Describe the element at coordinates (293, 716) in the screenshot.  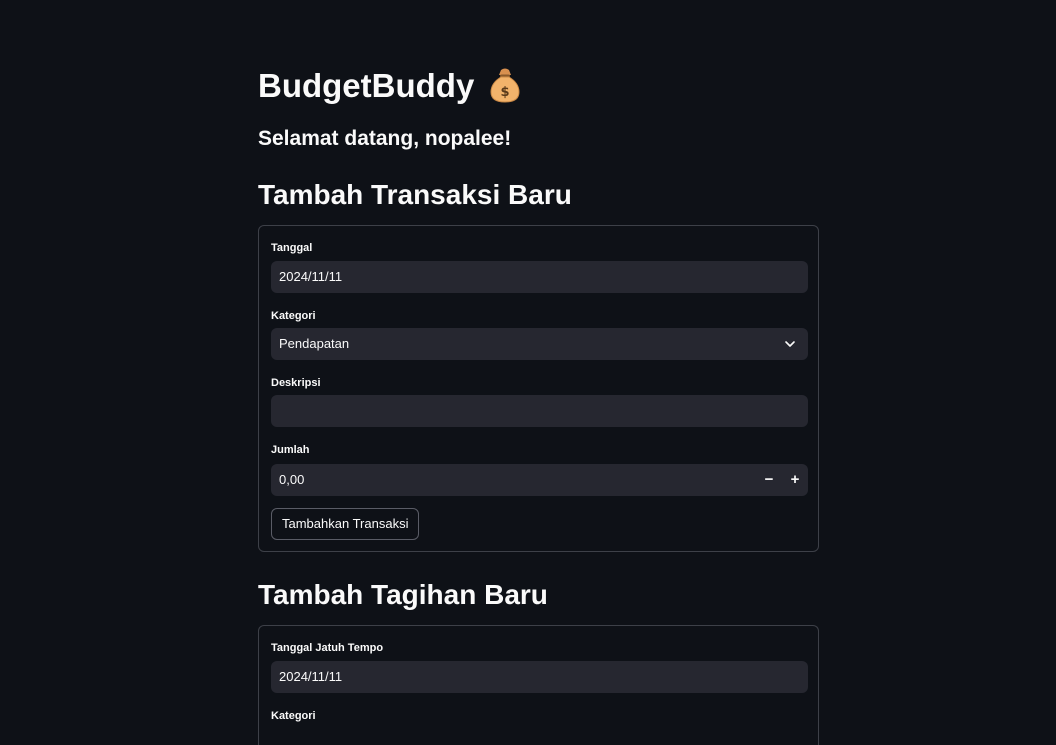
I see `bill-category-label: Kategori` at that location.